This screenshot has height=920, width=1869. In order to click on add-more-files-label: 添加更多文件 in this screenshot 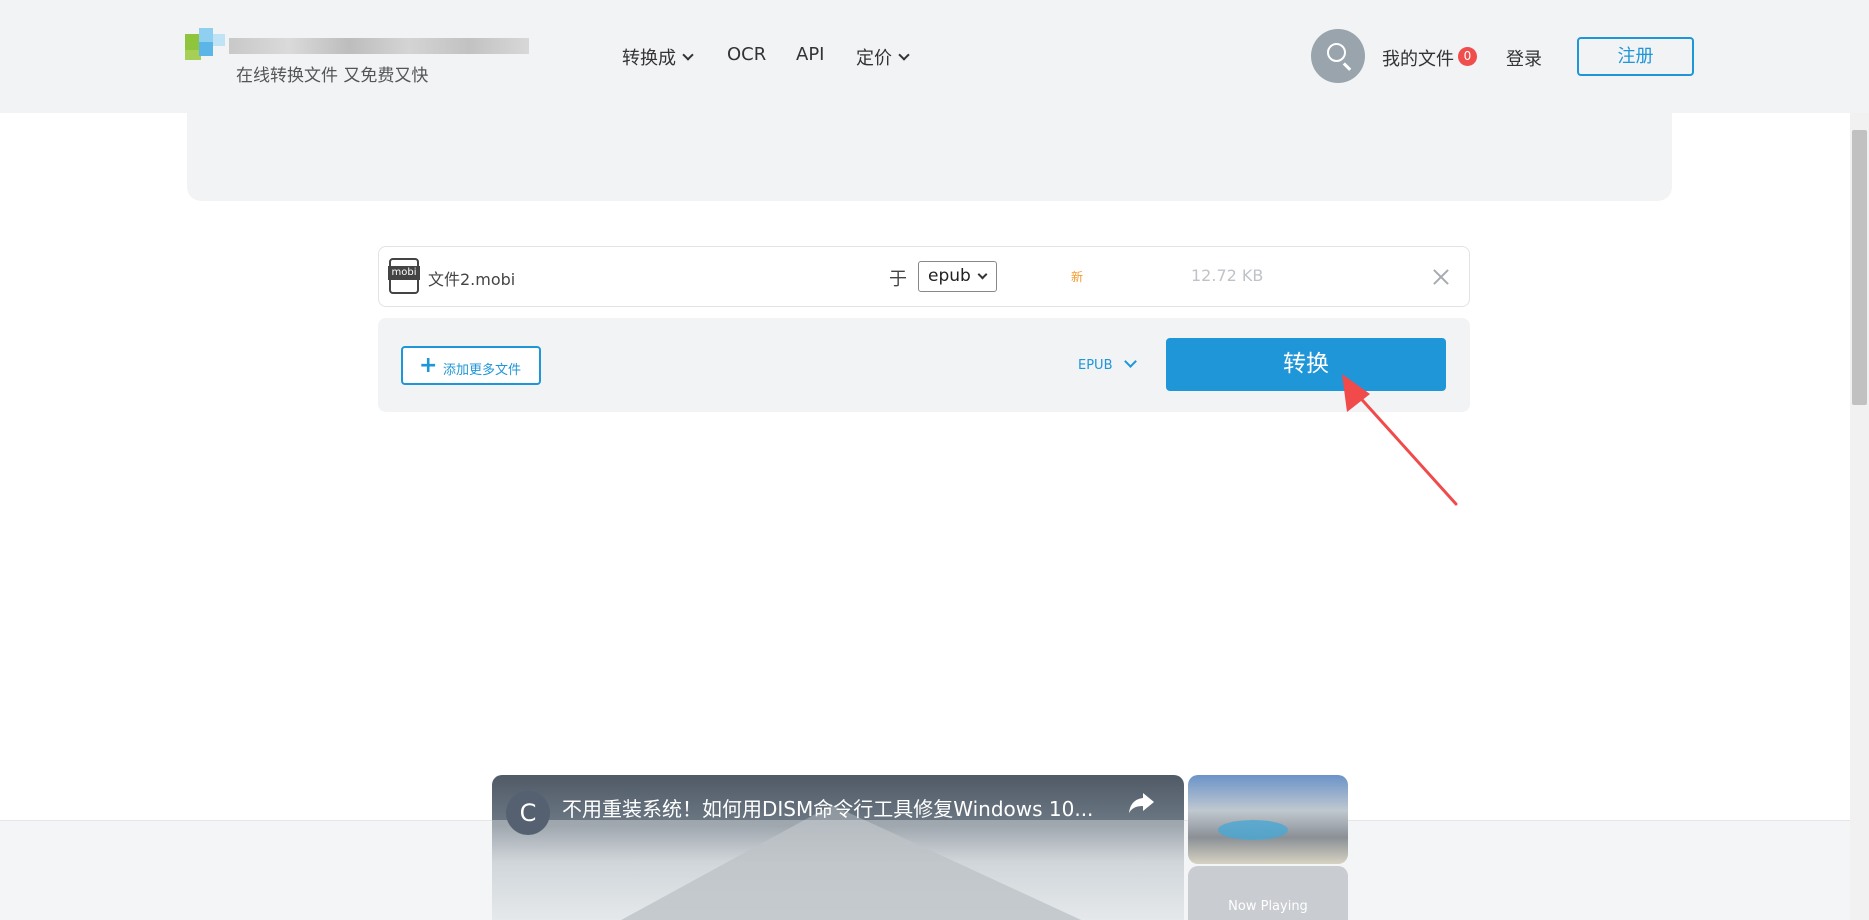, I will do `click(482, 370)`.